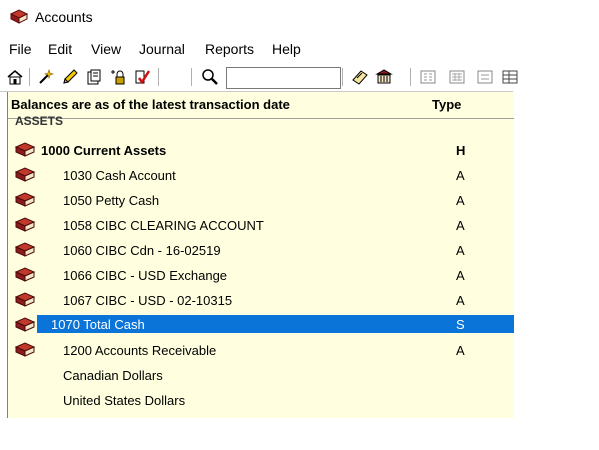  I want to click on small-icon-view-icon, so click(457, 77).